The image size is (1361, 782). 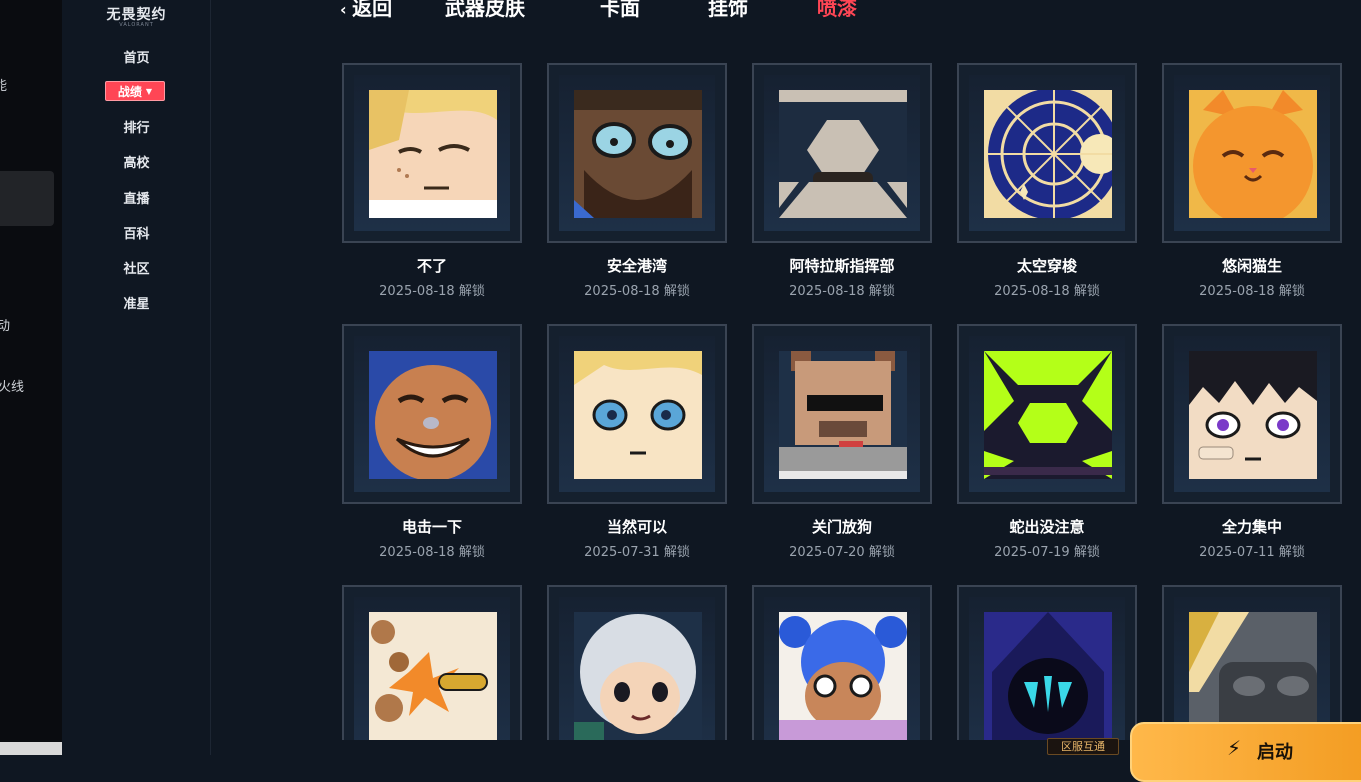 What do you see at coordinates (136, 126) in the screenshot?
I see `sidebar-item-rank: 排行` at bounding box center [136, 126].